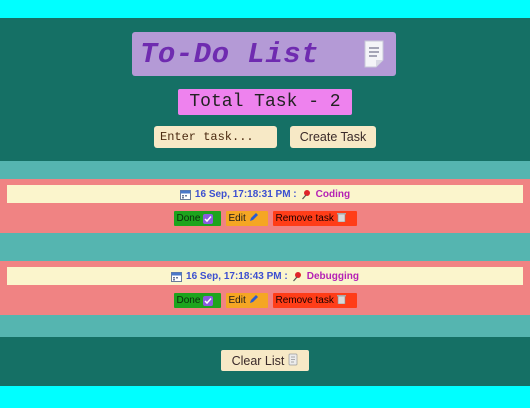 This screenshot has width=530, height=408. I want to click on scroll-icon, so click(293, 361).